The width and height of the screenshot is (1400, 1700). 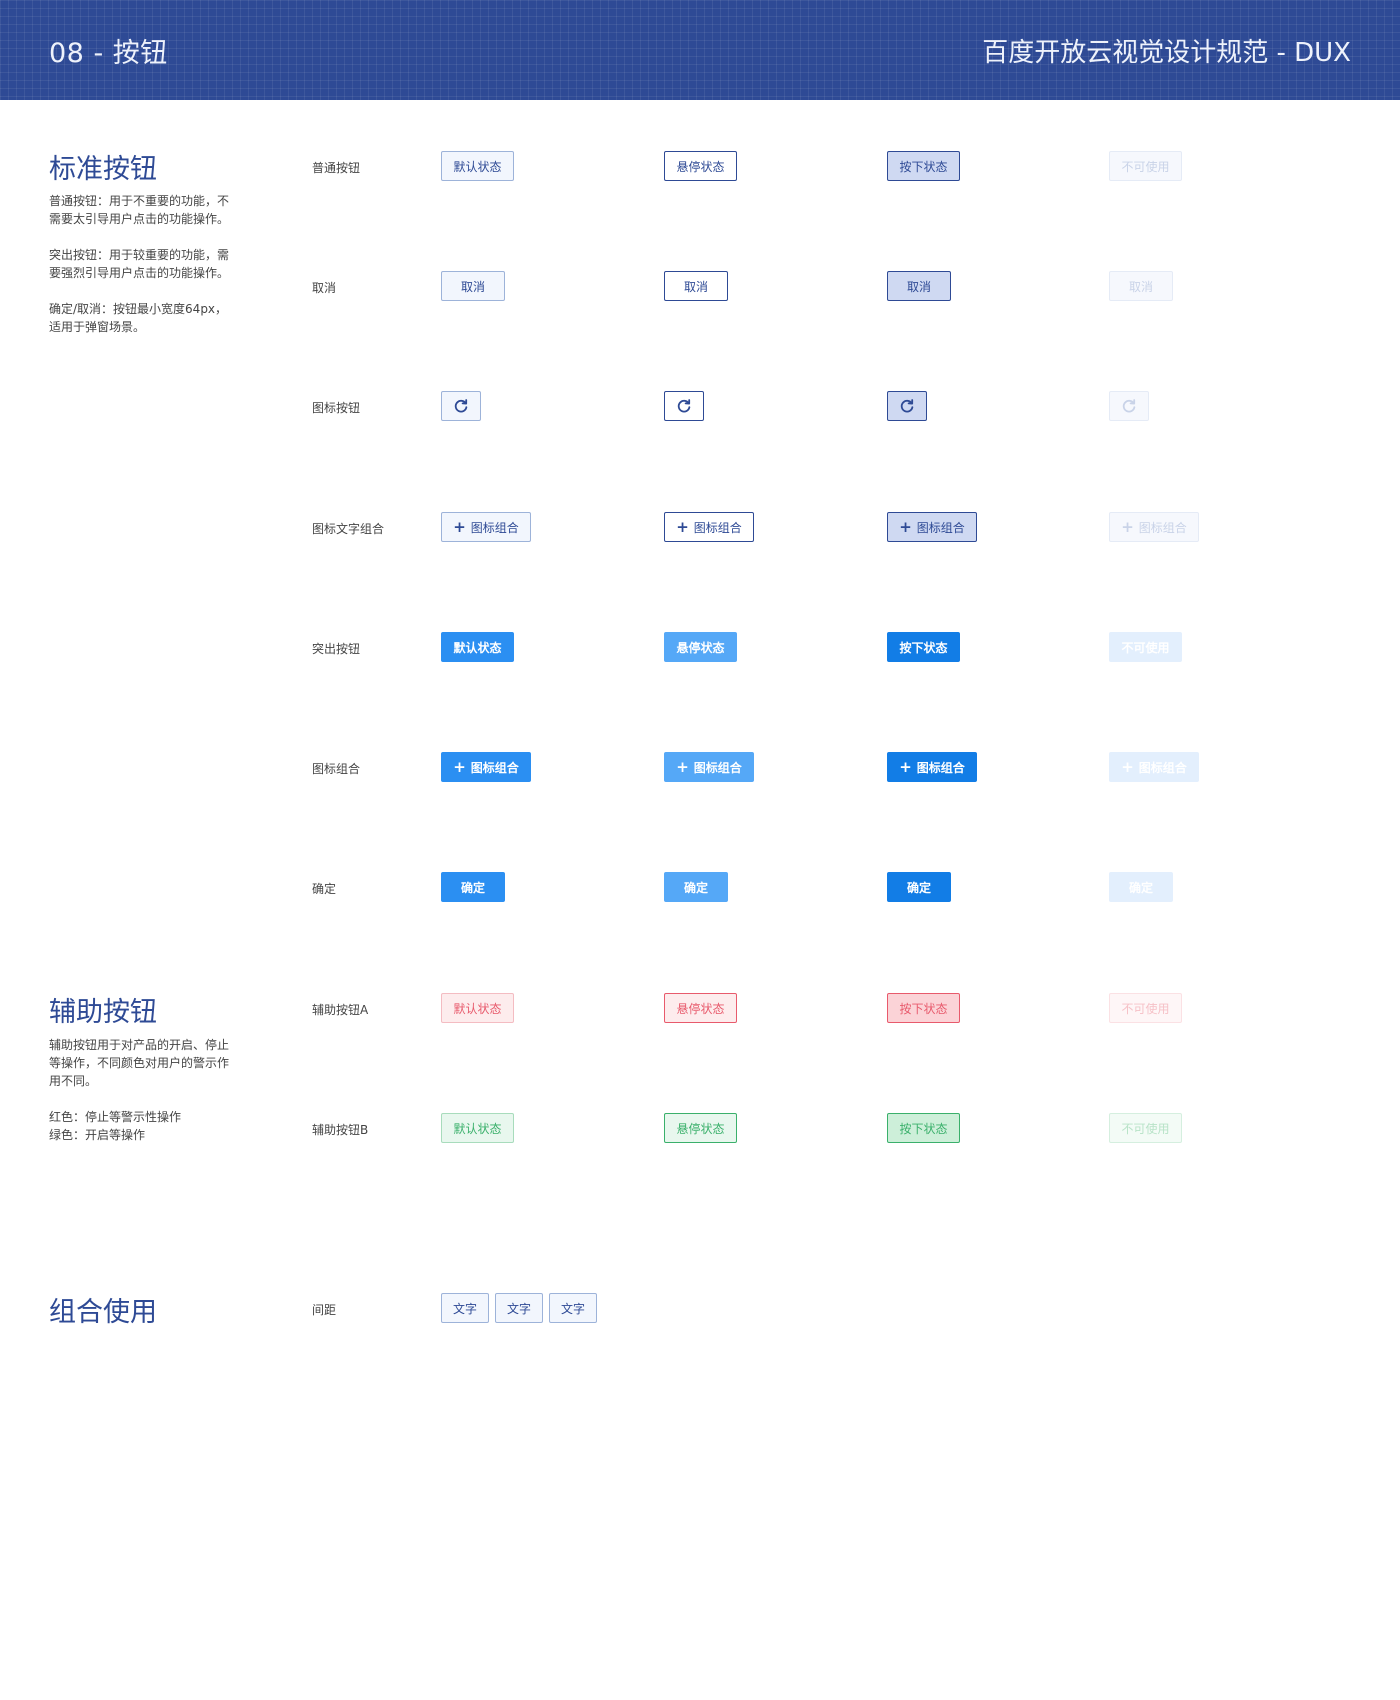 I want to click on 取消-button-pressed: 取消, so click(x=919, y=286).